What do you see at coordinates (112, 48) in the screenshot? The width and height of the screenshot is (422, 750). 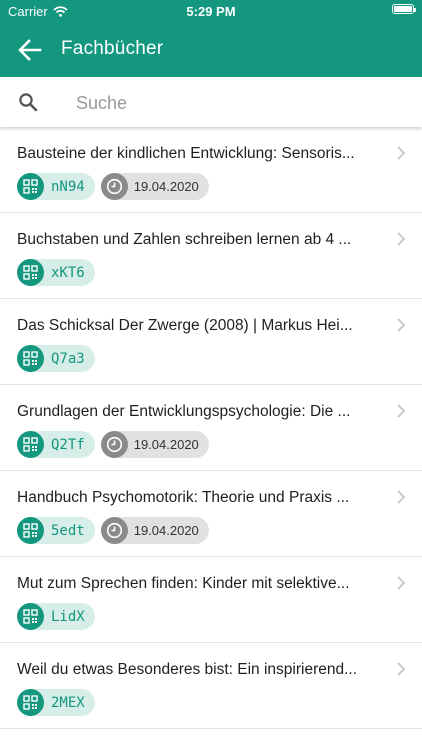 I see `page-title: Fachbücher` at bounding box center [112, 48].